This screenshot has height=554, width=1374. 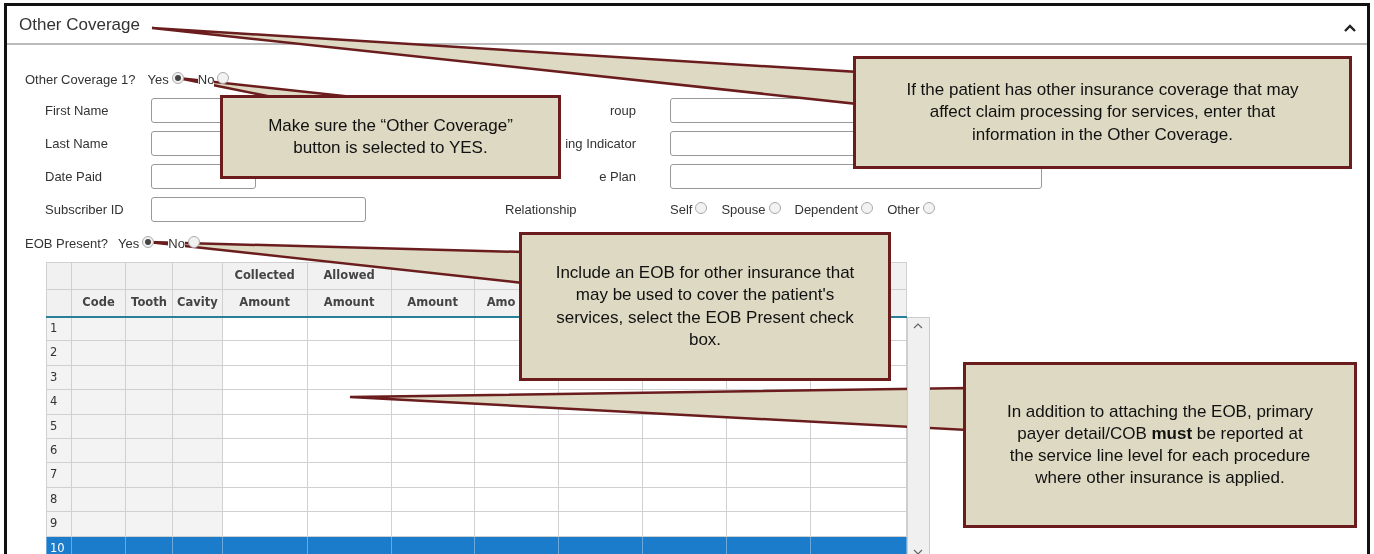 What do you see at coordinates (541, 209) in the screenshot?
I see `field-label: Relationship` at bounding box center [541, 209].